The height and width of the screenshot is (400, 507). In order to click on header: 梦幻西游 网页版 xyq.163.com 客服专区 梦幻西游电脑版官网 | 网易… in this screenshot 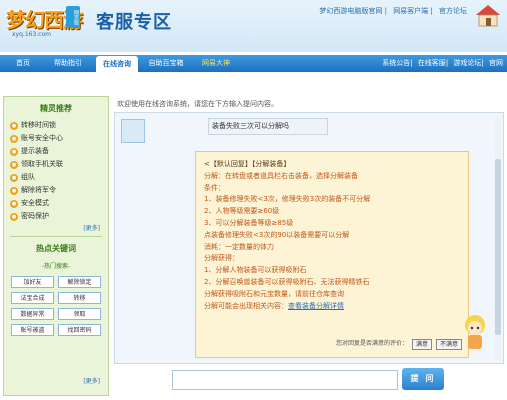, I will do `click(253, 26)`.